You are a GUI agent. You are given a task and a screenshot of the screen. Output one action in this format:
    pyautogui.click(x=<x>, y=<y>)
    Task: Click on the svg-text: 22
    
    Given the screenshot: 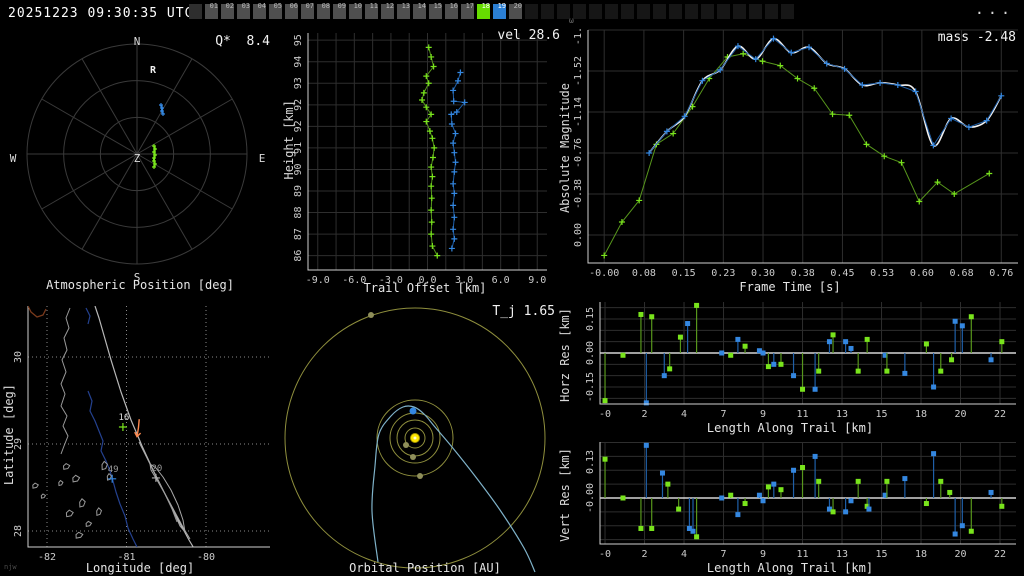 What is the action you would take?
    pyautogui.click(x=1000, y=554)
    